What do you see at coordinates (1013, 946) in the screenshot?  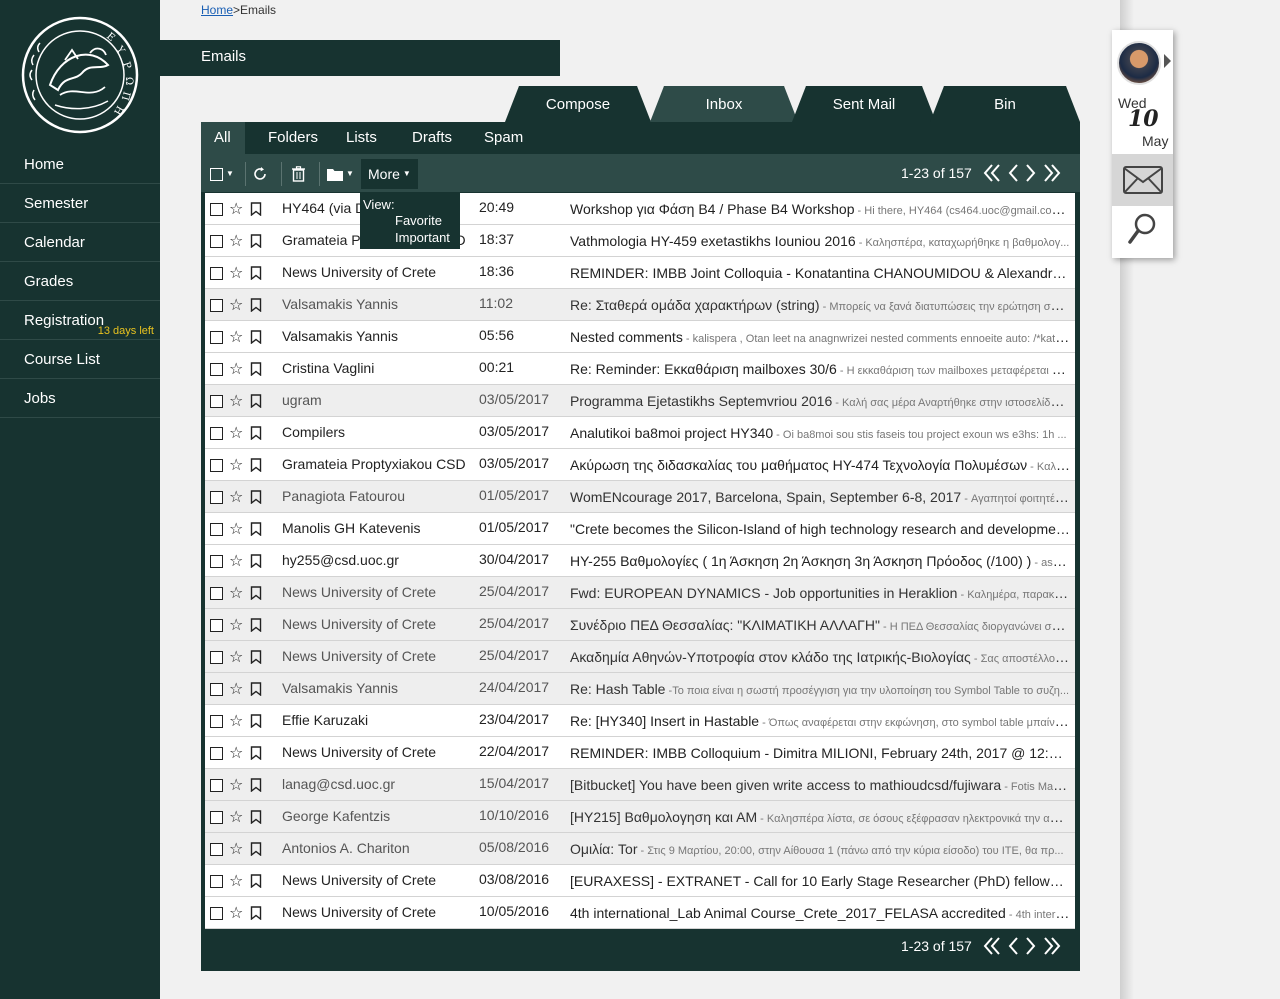 I see `prev-page-icon` at bounding box center [1013, 946].